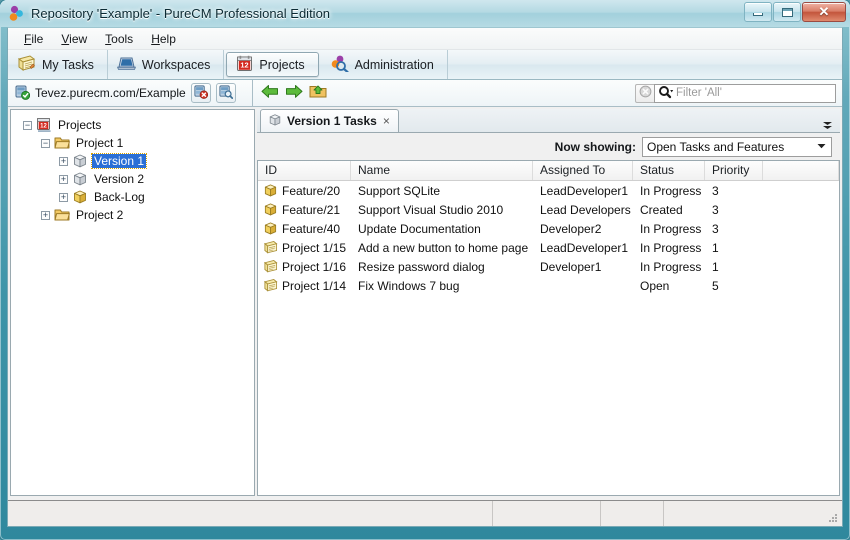  Describe the element at coordinates (329, 120) in the screenshot. I see `document-tab-version-1-tasks: Version 1 Tasks ×` at that location.